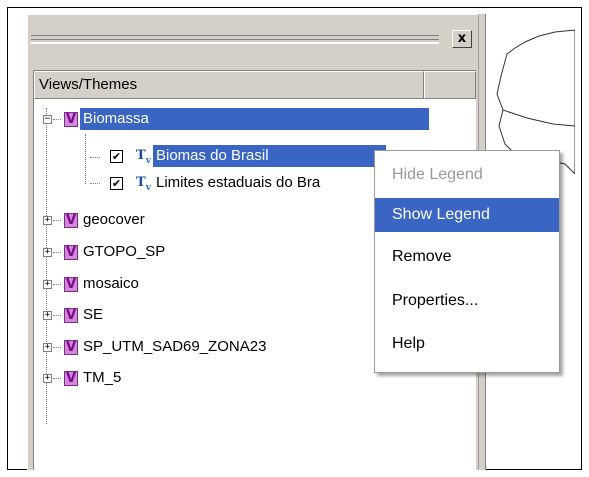 This screenshot has width=589, height=477. Describe the element at coordinates (467, 344) in the screenshot. I see `menu-item-help: Help` at that location.